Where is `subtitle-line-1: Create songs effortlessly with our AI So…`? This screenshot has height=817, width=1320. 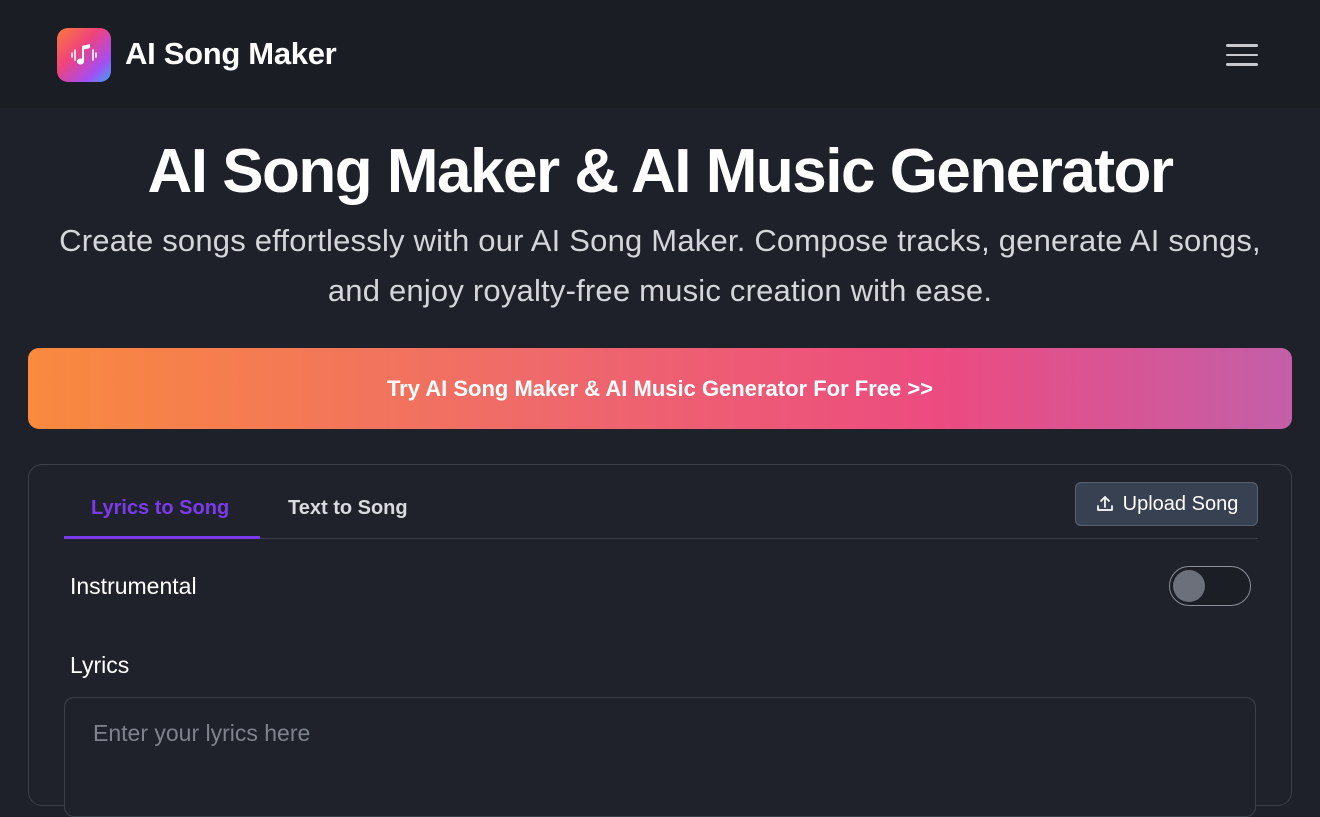
subtitle-line-1: Create songs effortlessly with our AI So… is located at coordinates (660, 240).